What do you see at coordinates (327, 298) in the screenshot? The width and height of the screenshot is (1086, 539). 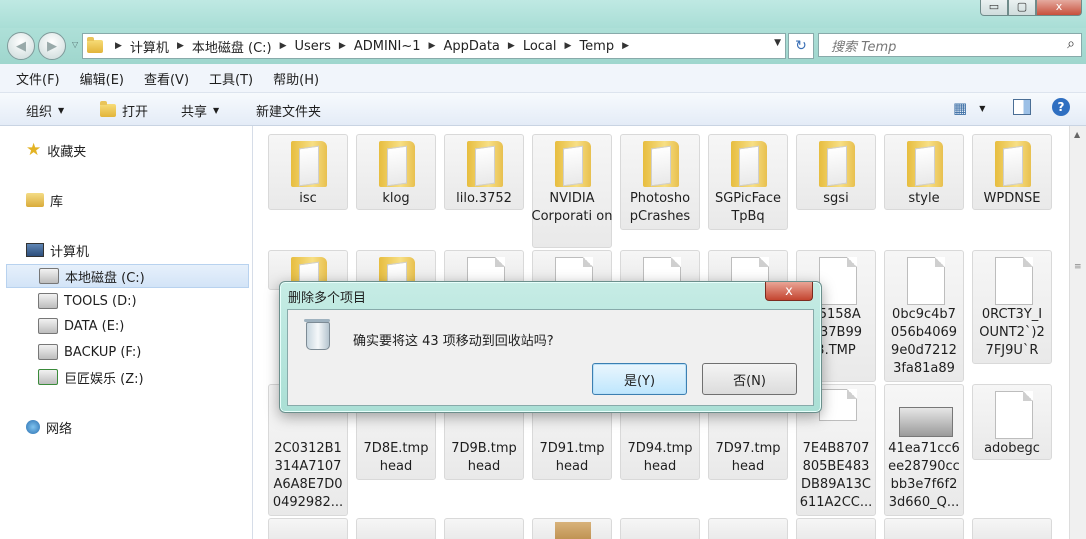 I see `dialog-title: 删除多个项目` at bounding box center [327, 298].